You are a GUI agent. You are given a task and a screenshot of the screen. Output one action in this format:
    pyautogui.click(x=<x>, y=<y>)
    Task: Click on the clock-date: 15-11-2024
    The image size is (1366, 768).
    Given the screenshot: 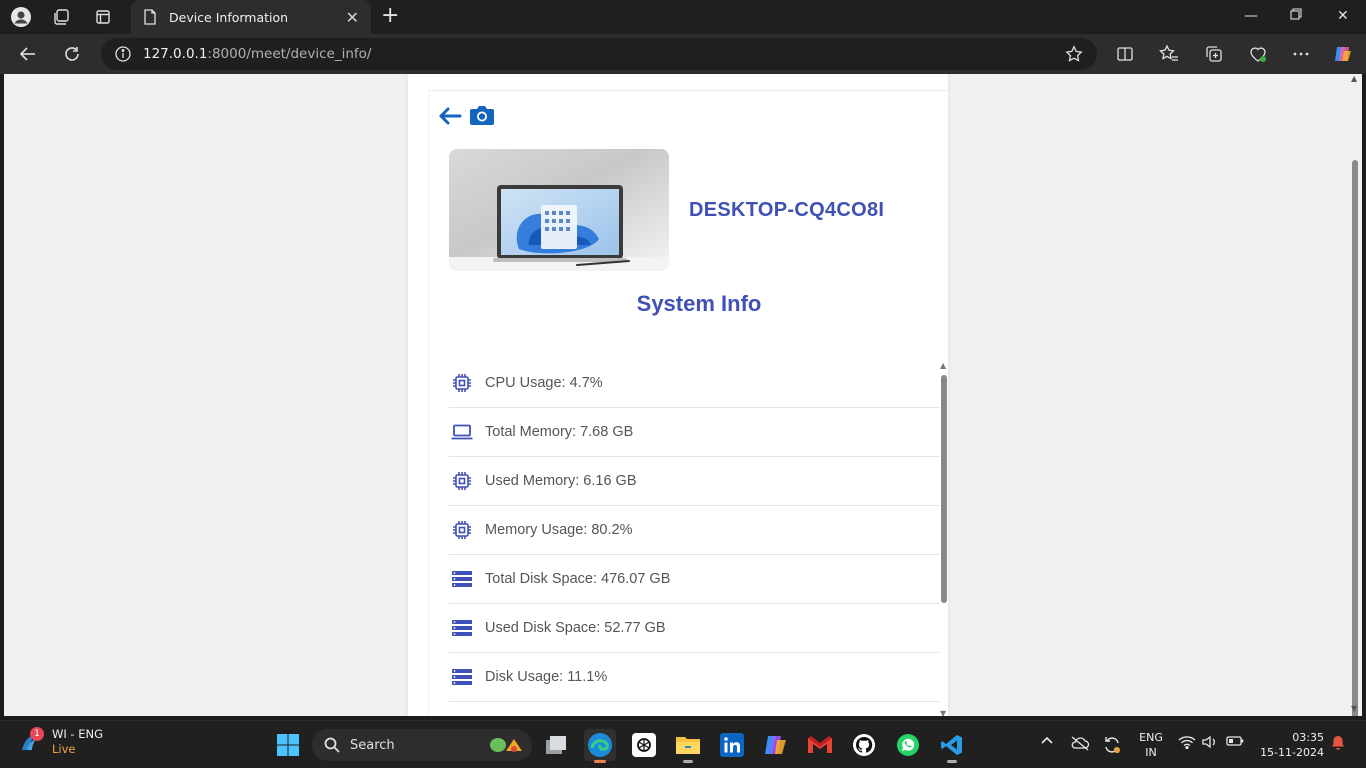 What is the action you would take?
    pyautogui.click(x=1292, y=752)
    